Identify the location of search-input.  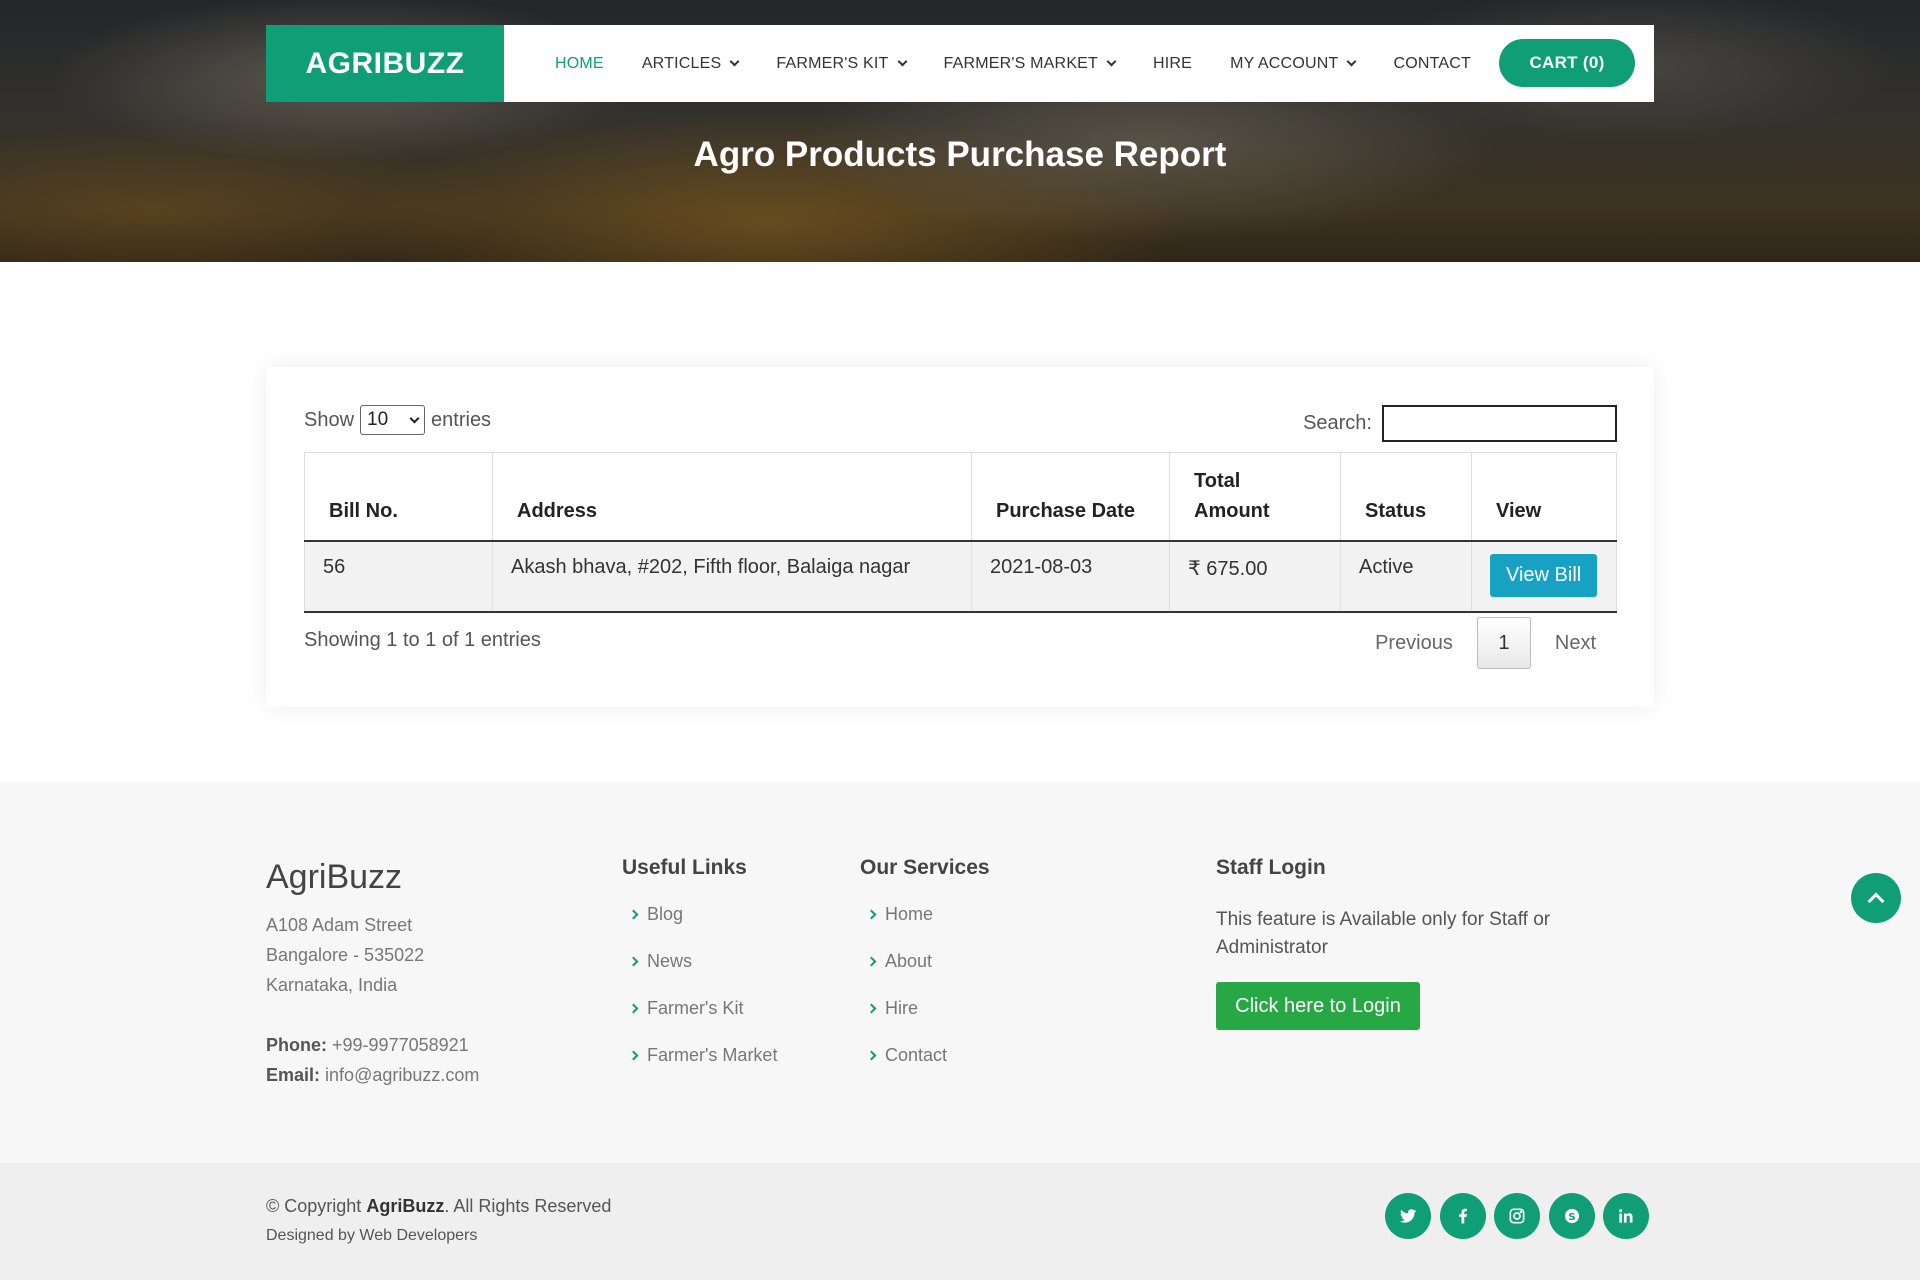
(1499, 423).